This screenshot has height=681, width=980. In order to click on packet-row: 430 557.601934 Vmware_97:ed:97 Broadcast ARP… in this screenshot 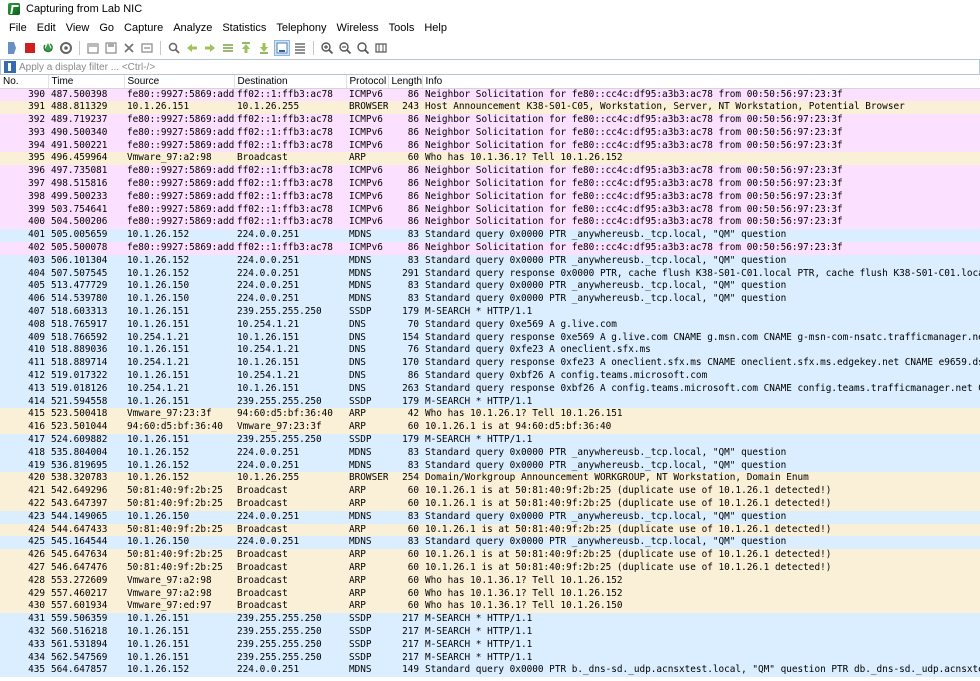, I will do `click(490, 607)`.